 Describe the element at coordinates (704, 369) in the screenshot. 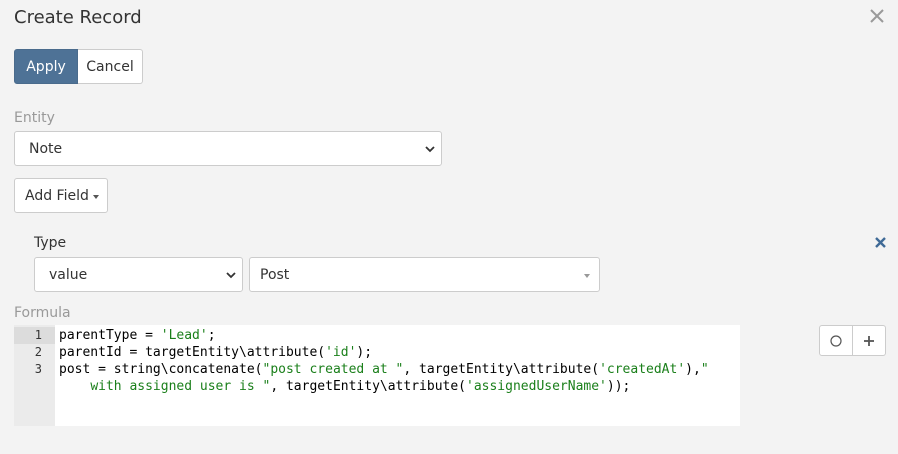

I see `code-string: "` at that location.